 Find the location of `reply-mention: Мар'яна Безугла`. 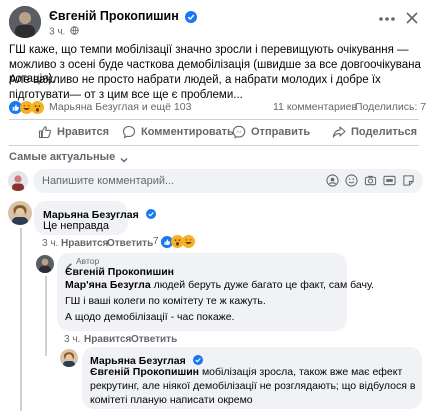

reply-mention: Мар'яна Безугла is located at coordinates (108, 285).